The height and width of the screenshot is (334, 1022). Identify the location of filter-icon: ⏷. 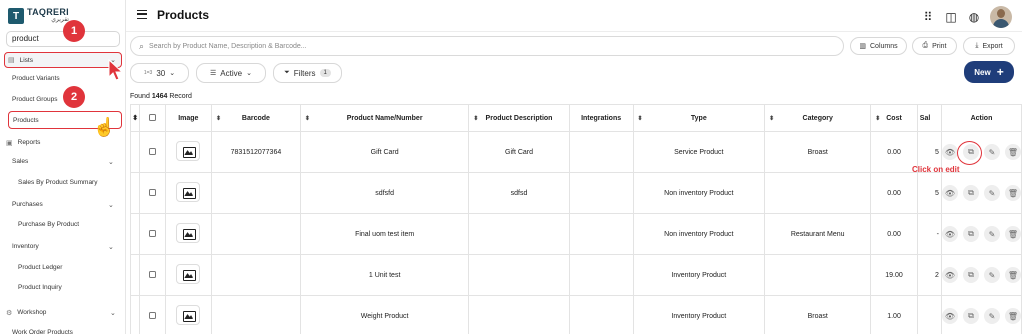
(287, 72).